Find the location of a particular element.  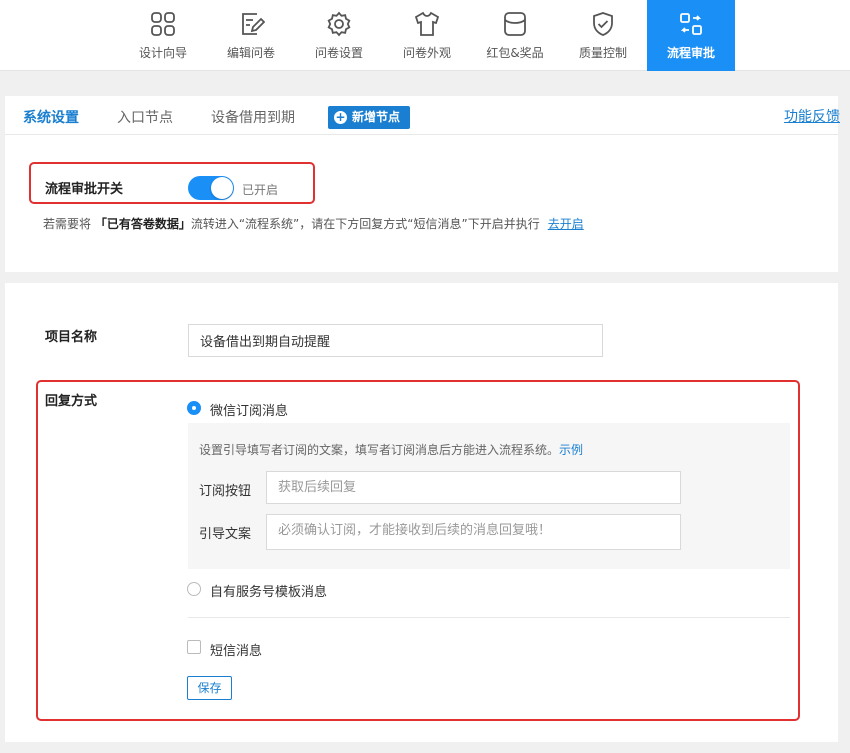

nav-item-label: 质量控制 is located at coordinates (602, 53).